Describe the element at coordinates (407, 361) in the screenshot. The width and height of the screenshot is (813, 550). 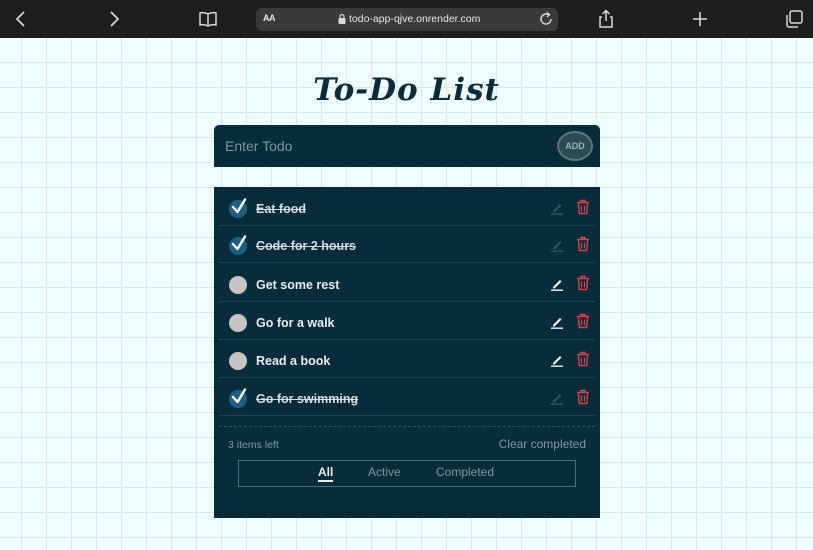
I see `todo-item: Read a book` at that location.